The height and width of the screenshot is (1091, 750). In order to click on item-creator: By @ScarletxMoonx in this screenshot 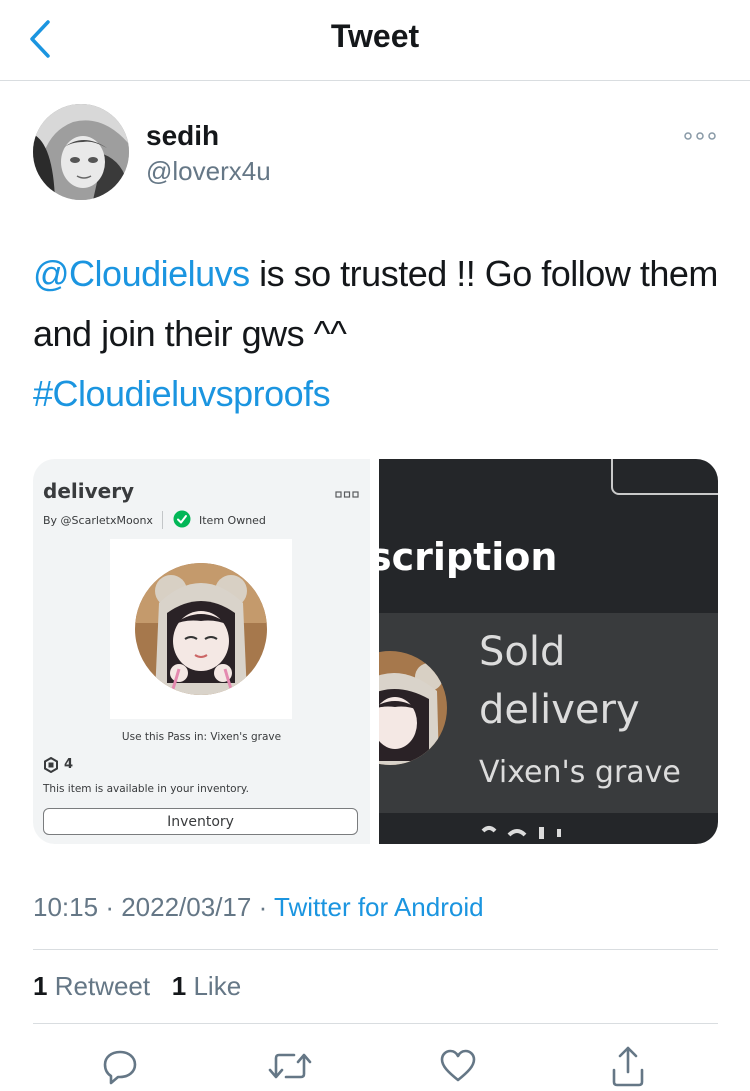, I will do `click(98, 520)`.